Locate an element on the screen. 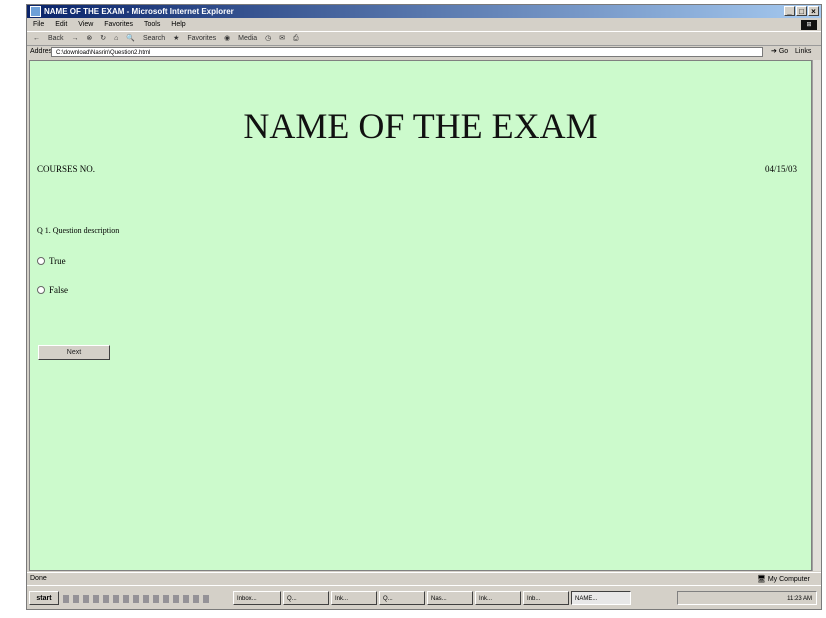 Image resolution: width=826 pixels, height=618 pixels. search-label: Search is located at coordinates (154, 38).